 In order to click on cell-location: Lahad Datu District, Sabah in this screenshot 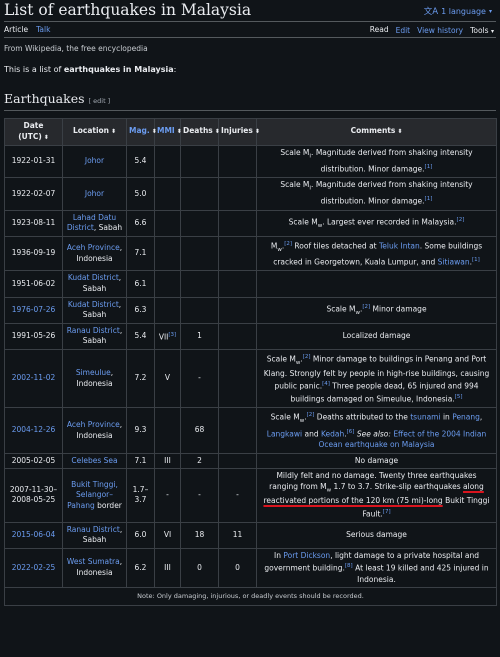, I will do `click(94, 223)`.